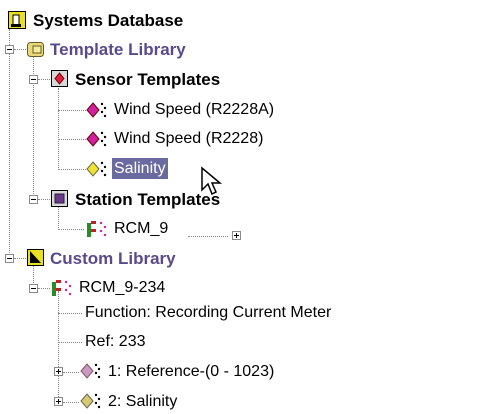  Describe the element at coordinates (143, 401) in the screenshot. I see `node-label: 2: Salinity` at that location.